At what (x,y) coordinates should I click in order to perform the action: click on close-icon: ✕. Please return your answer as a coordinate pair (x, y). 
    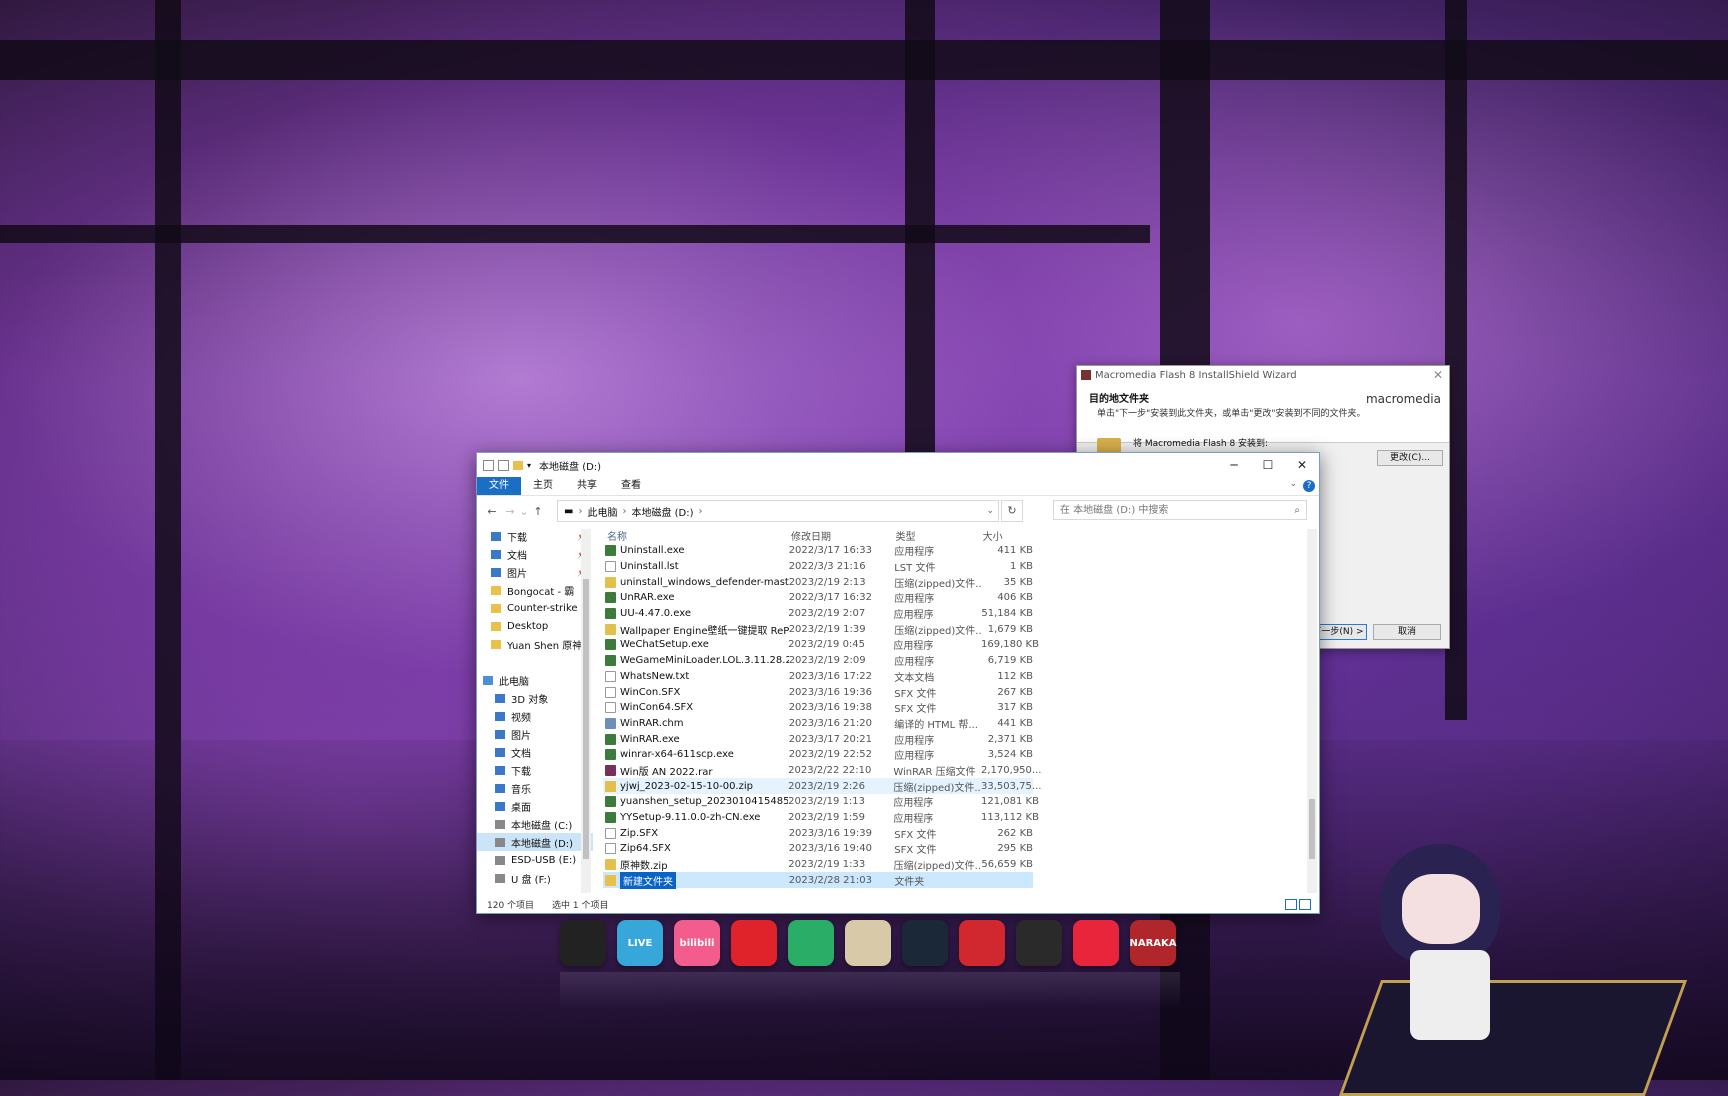
    Looking at the image, I should click on (1438, 375).